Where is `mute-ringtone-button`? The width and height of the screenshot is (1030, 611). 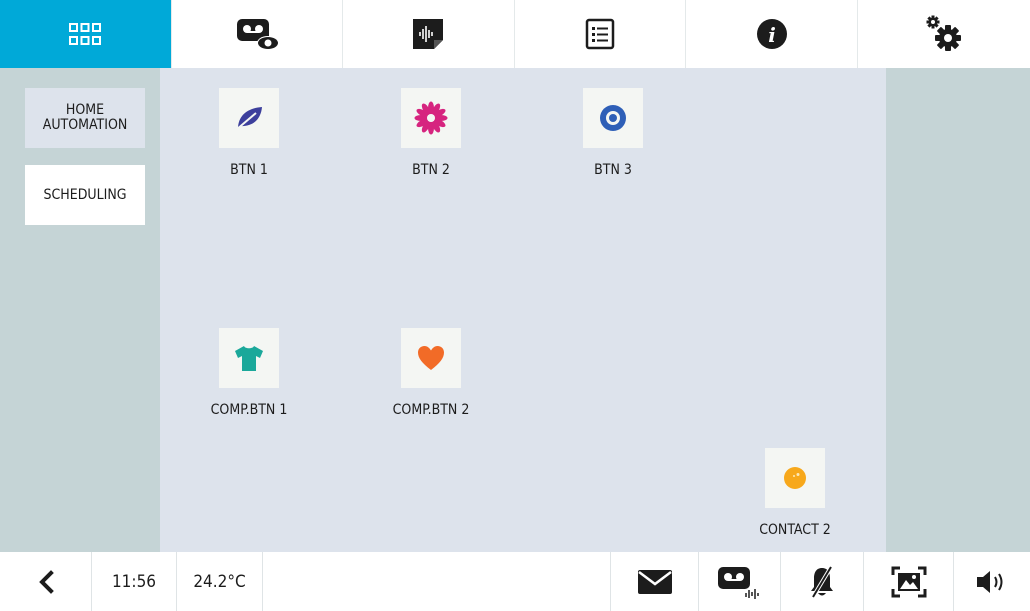
mute-ringtone-button is located at coordinates (822, 581).